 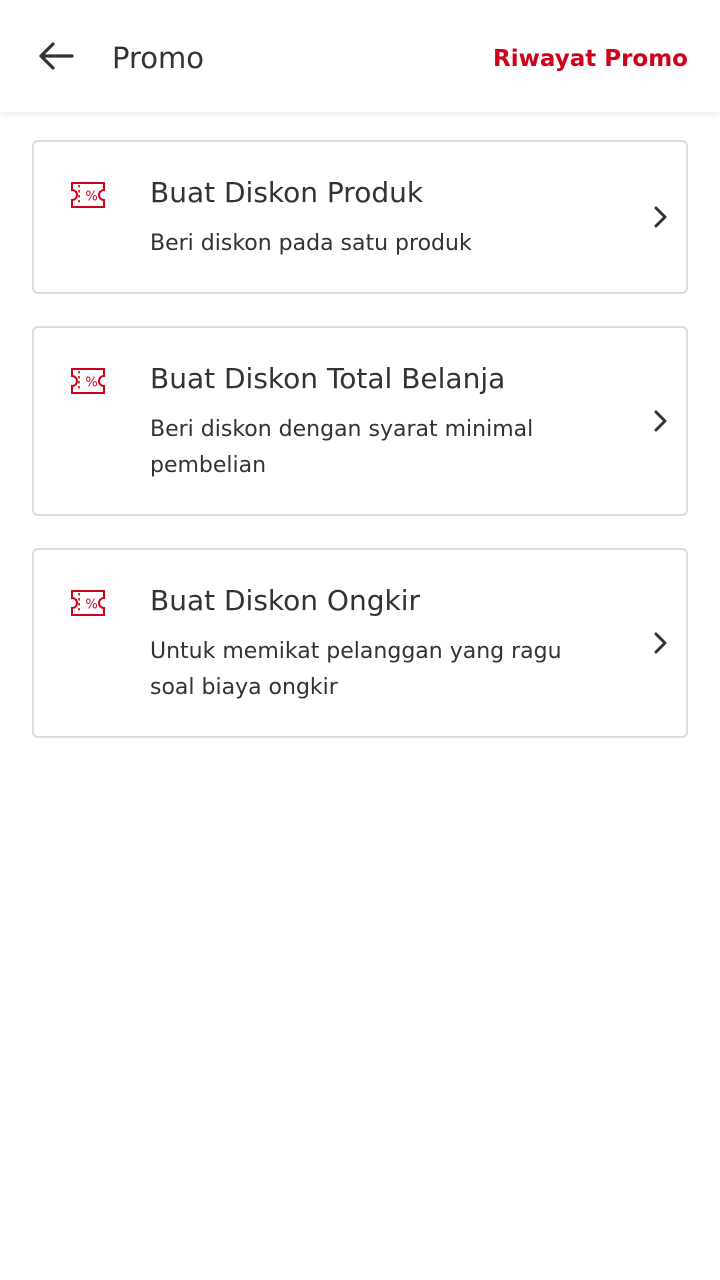 I want to click on page-title: Promo, so click(x=158, y=58).